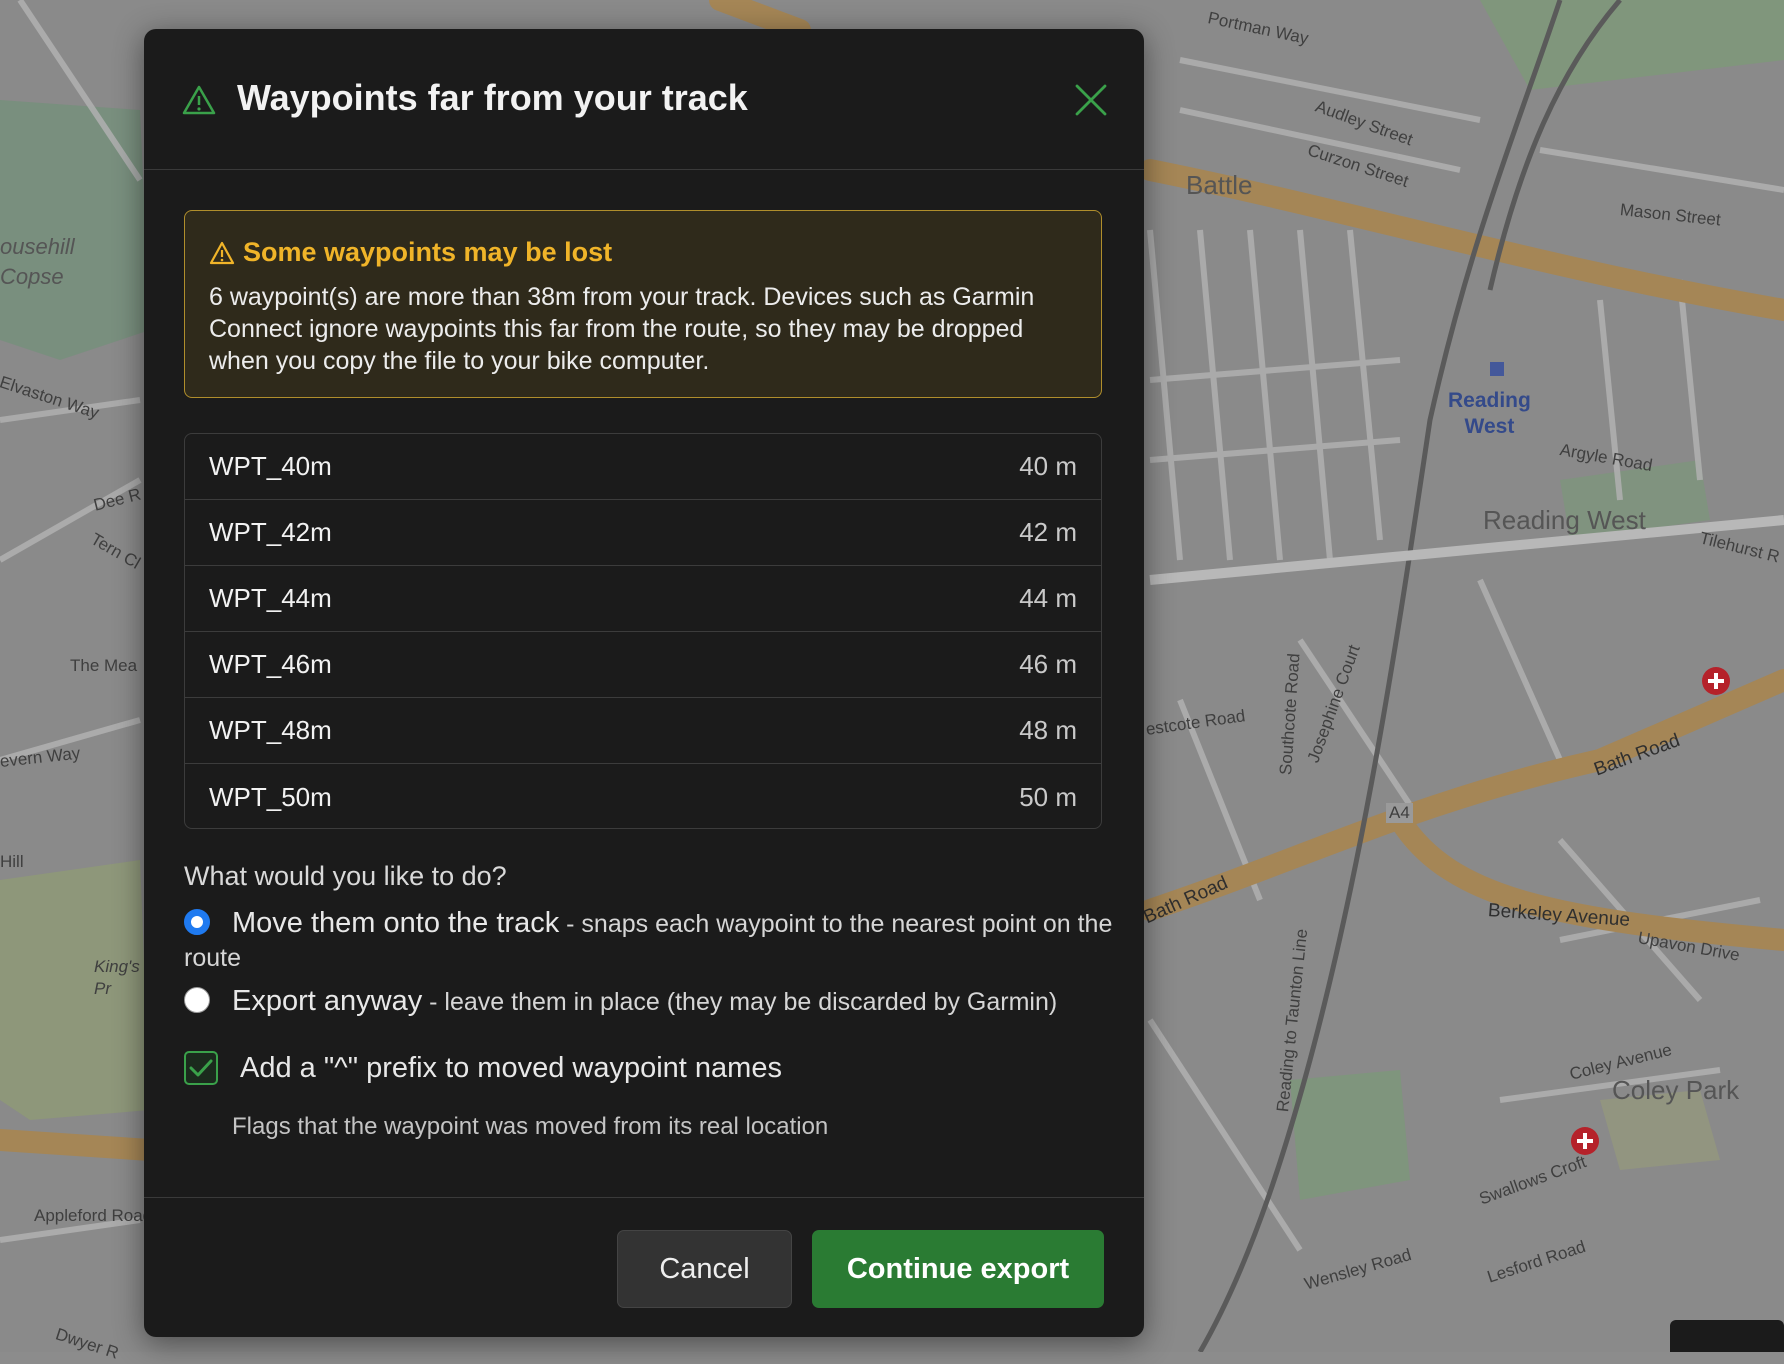 This screenshot has width=1784, height=1364. Describe the element at coordinates (1676, 1090) in the screenshot. I see `map-label-coley-park: Coley Park` at that location.